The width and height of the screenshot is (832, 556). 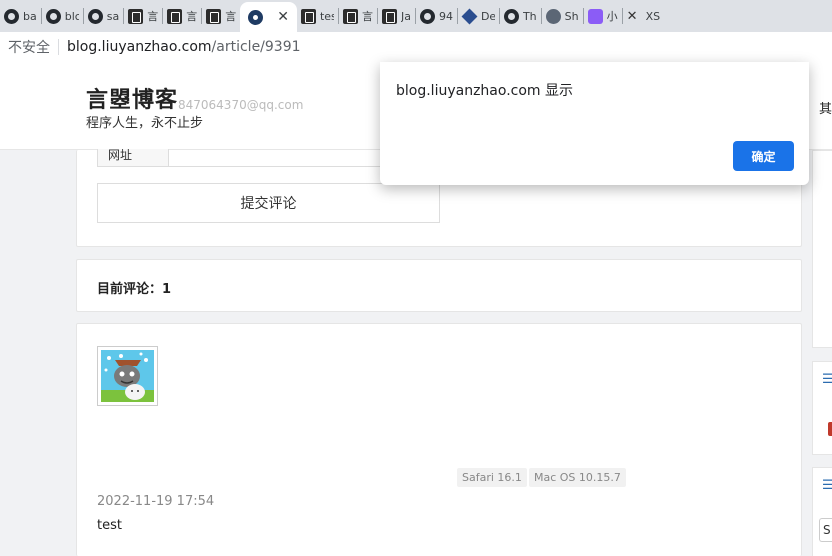 I want to click on address-bar: 不安全 blog.liuyanzhao.com/article/9391, so click(x=416, y=47).